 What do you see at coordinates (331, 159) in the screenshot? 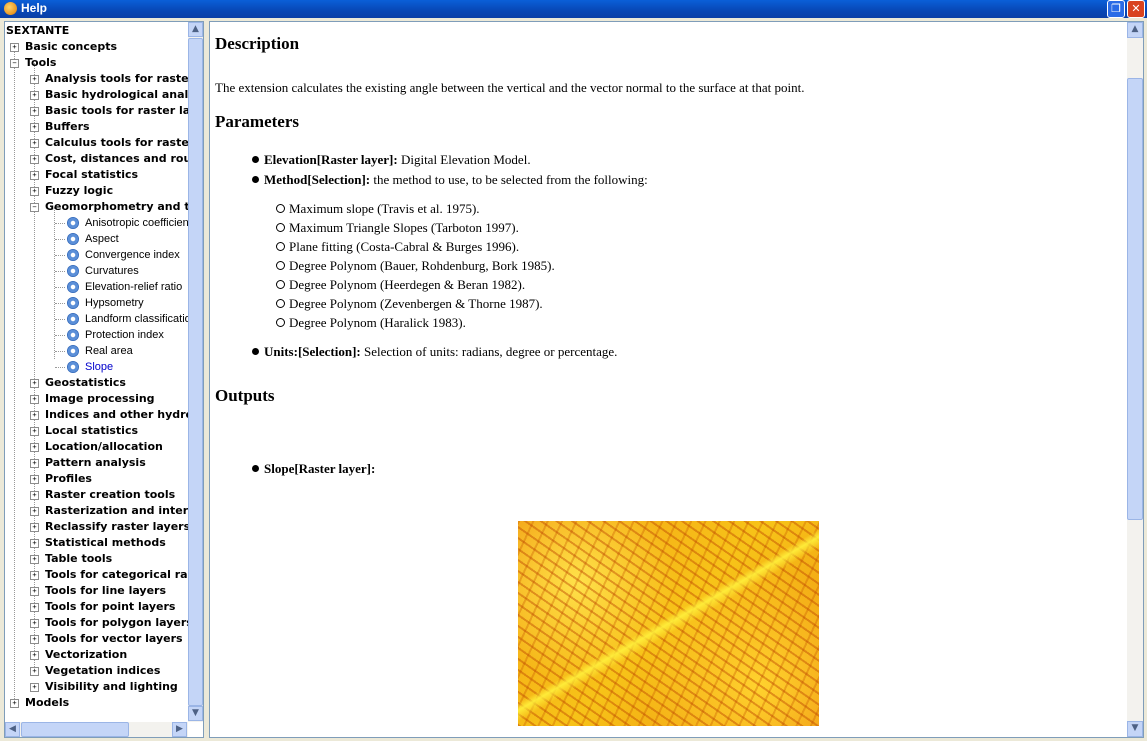
I see `param-name: Elevation[Raster layer]:` at bounding box center [331, 159].